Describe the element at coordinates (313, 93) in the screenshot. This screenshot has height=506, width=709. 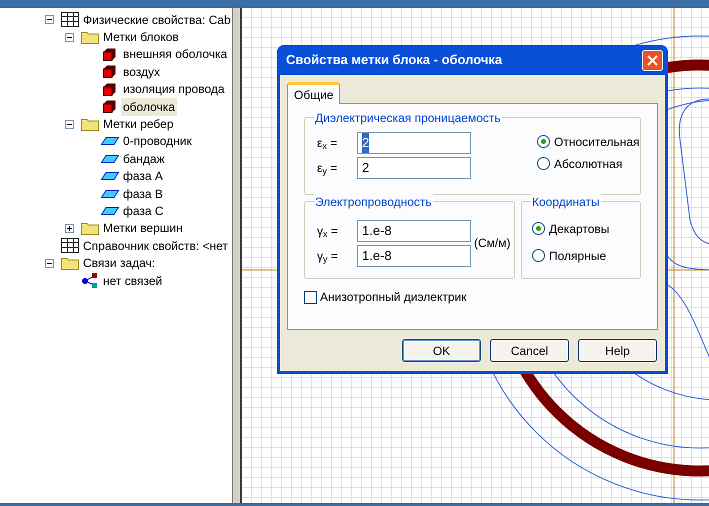
I see `tab: Общие` at that location.